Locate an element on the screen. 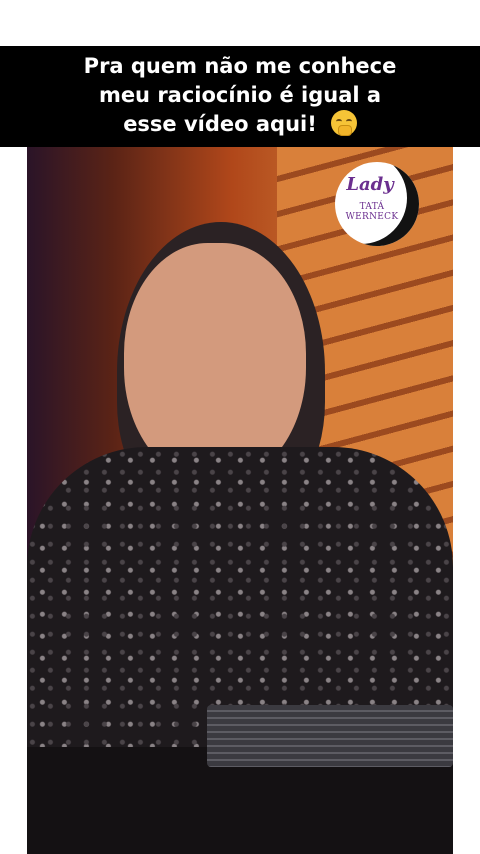 This screenshot has width=480, height=854. caption-line-1: Pra quem não me conhece is located at coordinates (240, 66).